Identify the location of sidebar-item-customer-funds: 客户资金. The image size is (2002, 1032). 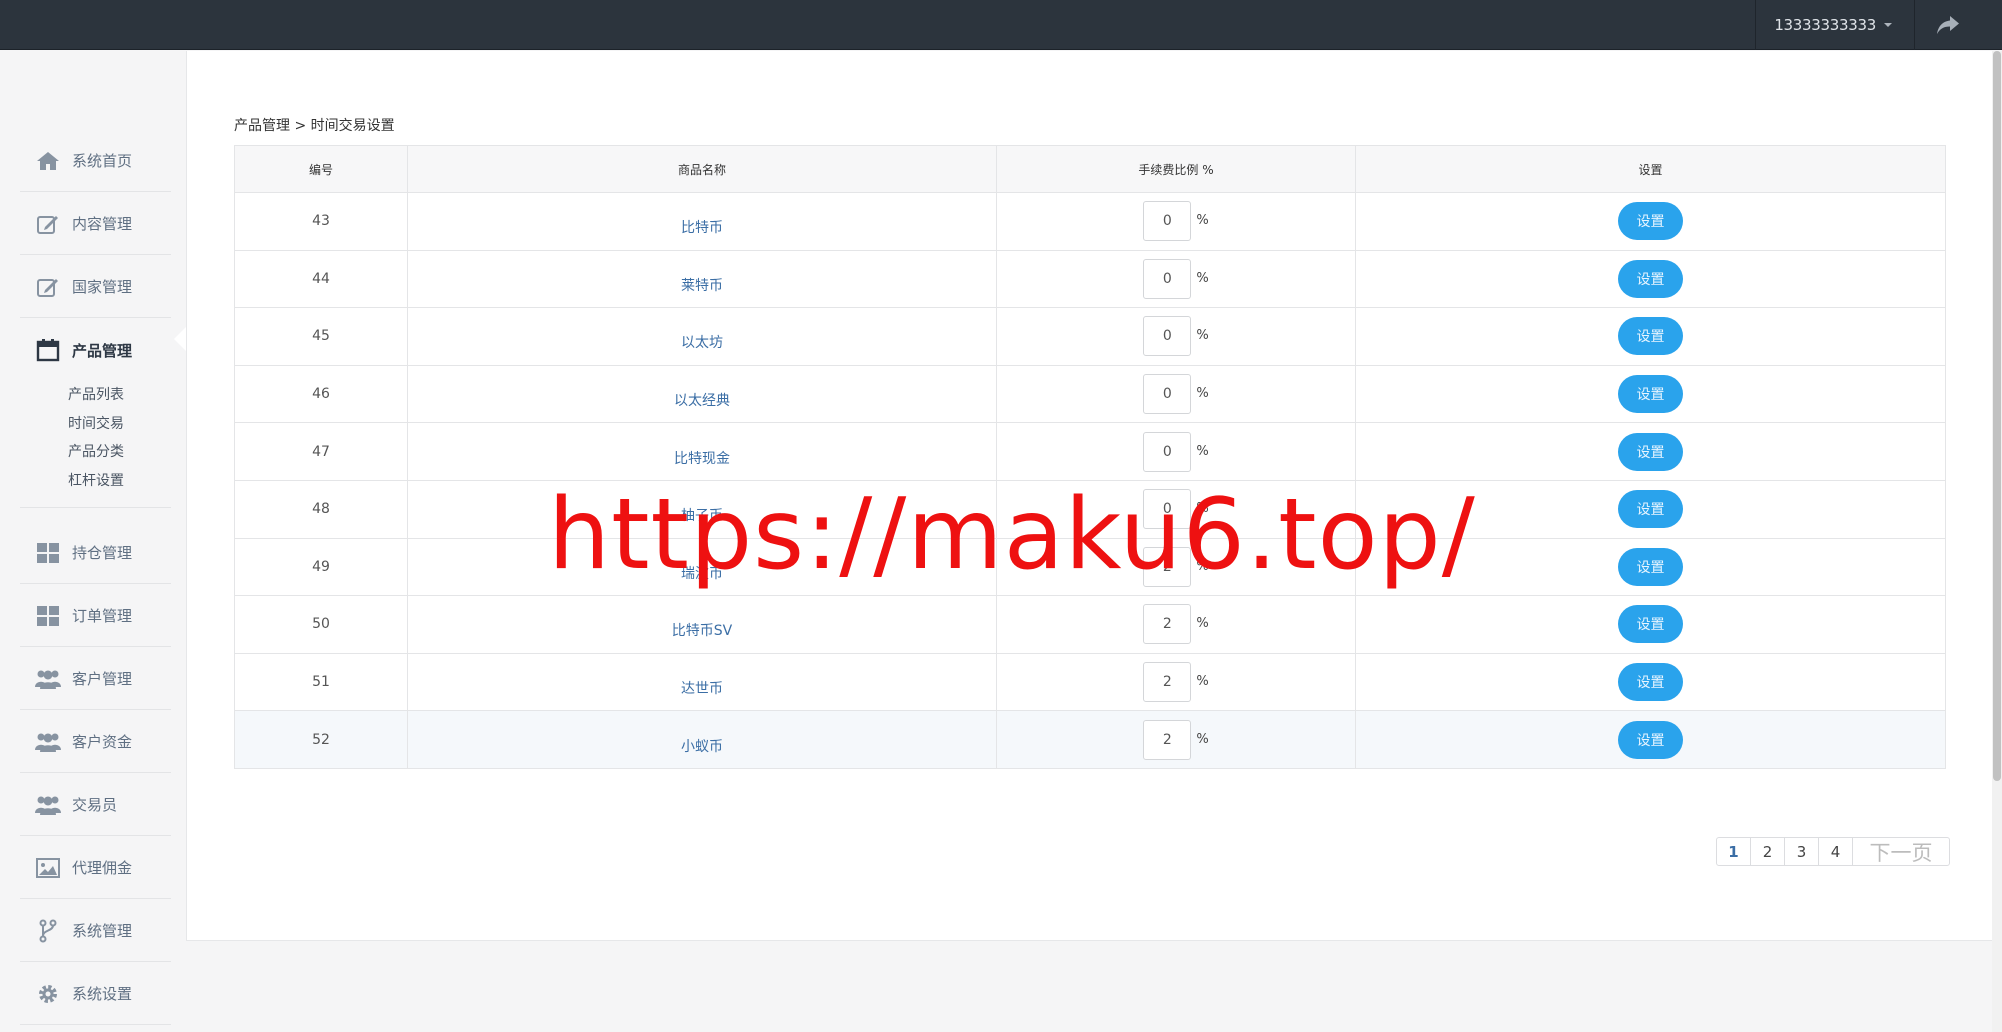
(95, 742).